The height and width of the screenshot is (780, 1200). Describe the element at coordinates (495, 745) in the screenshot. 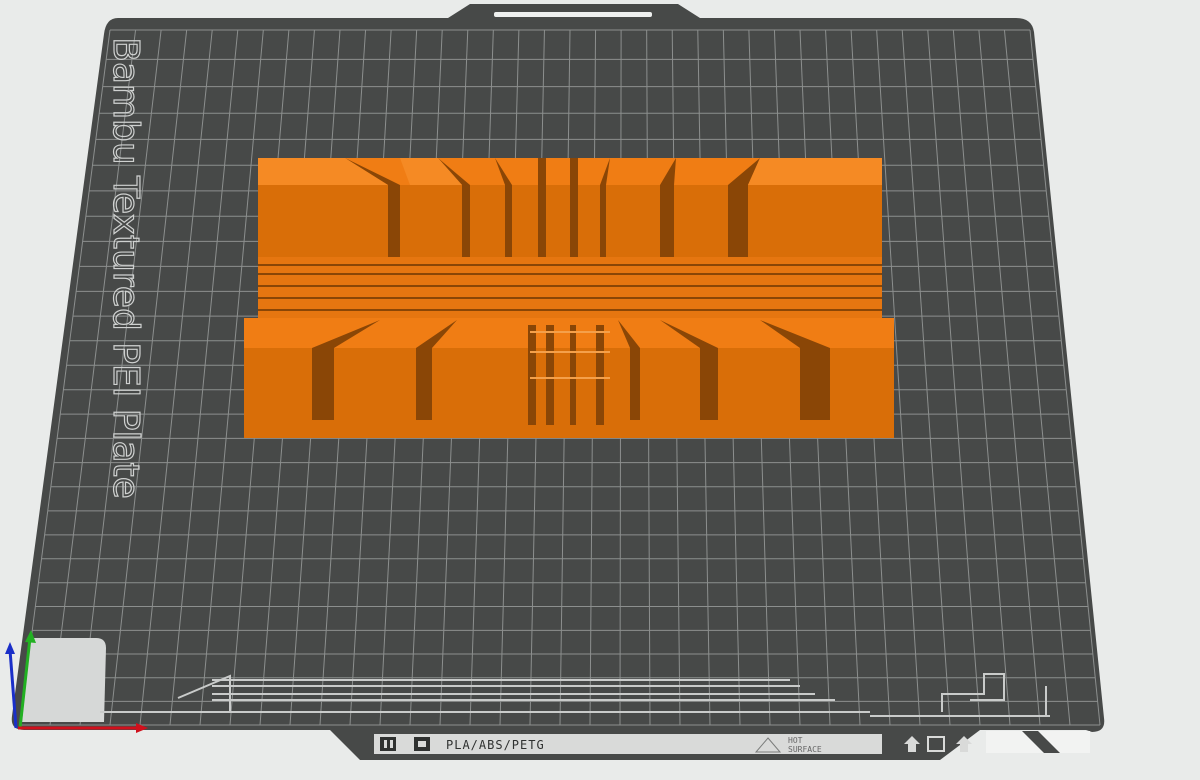

I see `material-compat-label: PLA/ABS/PETG` at that location.